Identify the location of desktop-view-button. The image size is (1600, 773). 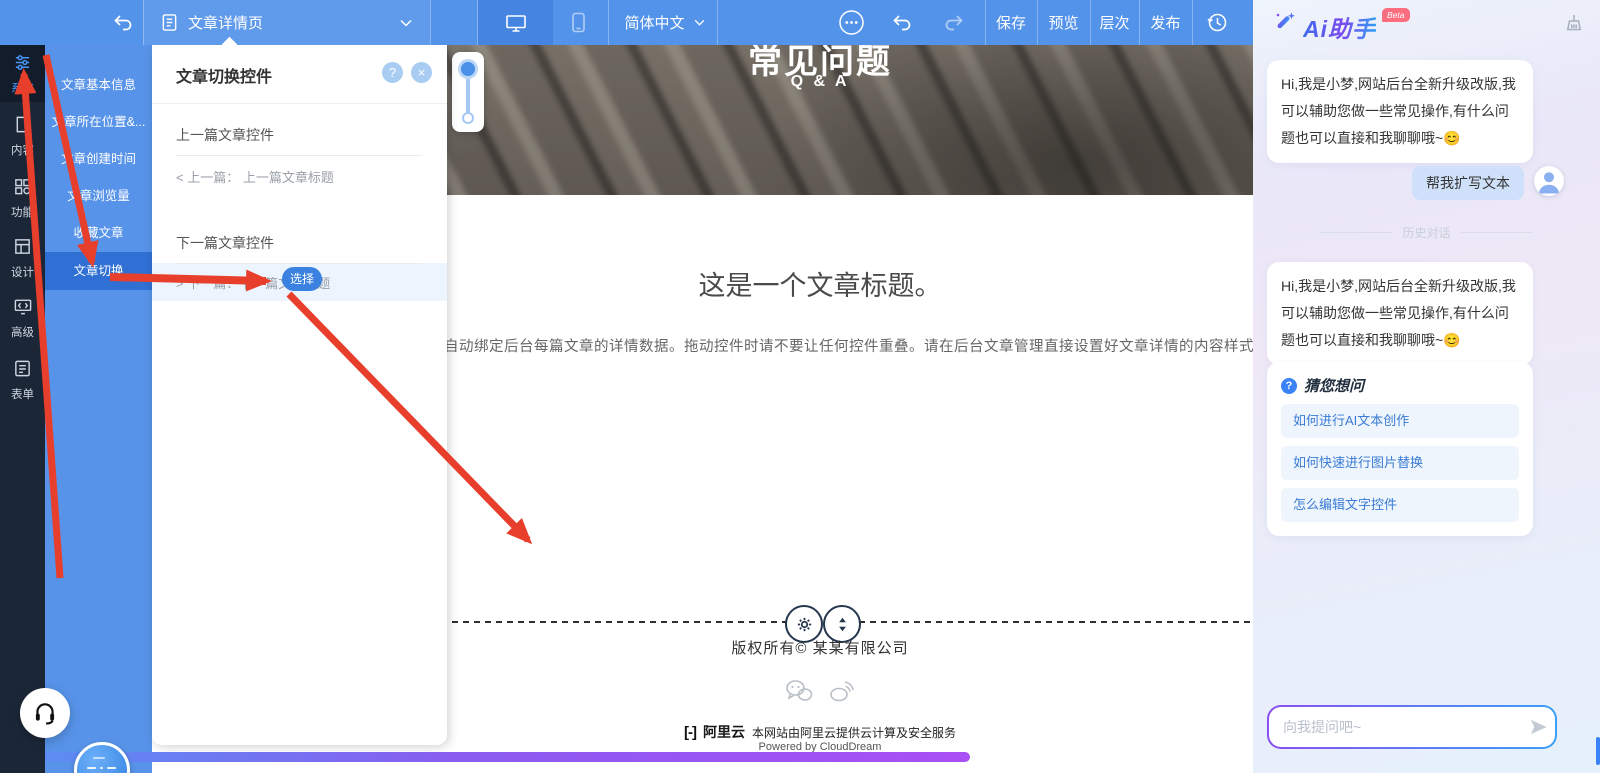
(515, 22).